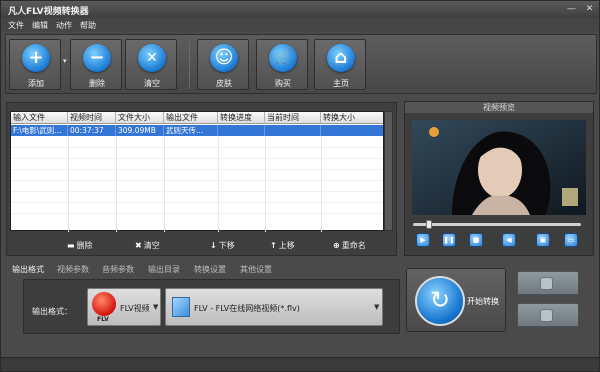  Describe the element at coordinates (201, 245) in the screenshot. I see `list-action-bar: ▬ 删除 ✖ 清空 ↓ 下移 ↑ 上移 ⊕ 重命名` at that location.